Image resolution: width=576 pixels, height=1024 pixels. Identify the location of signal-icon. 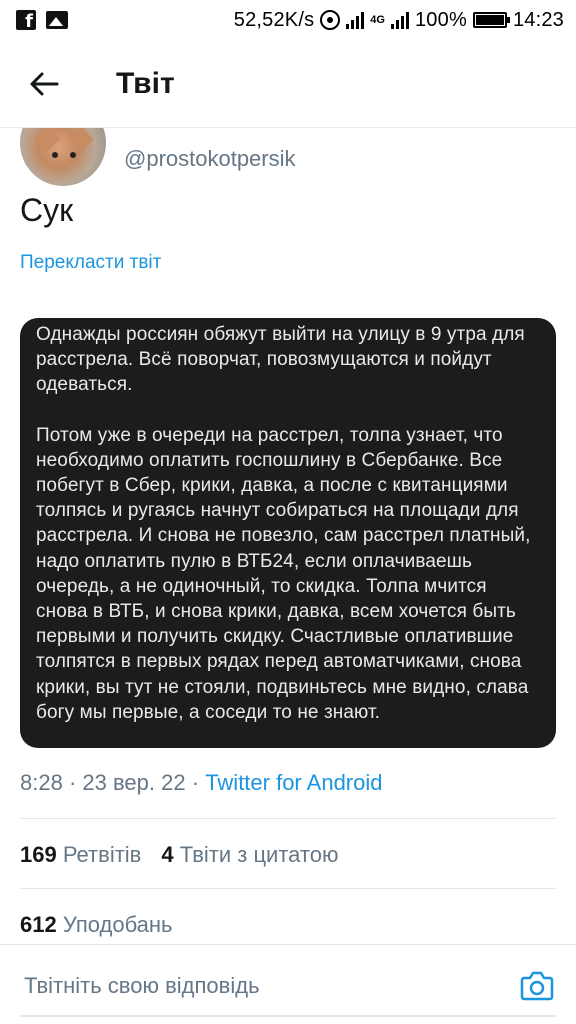
(355, 20).